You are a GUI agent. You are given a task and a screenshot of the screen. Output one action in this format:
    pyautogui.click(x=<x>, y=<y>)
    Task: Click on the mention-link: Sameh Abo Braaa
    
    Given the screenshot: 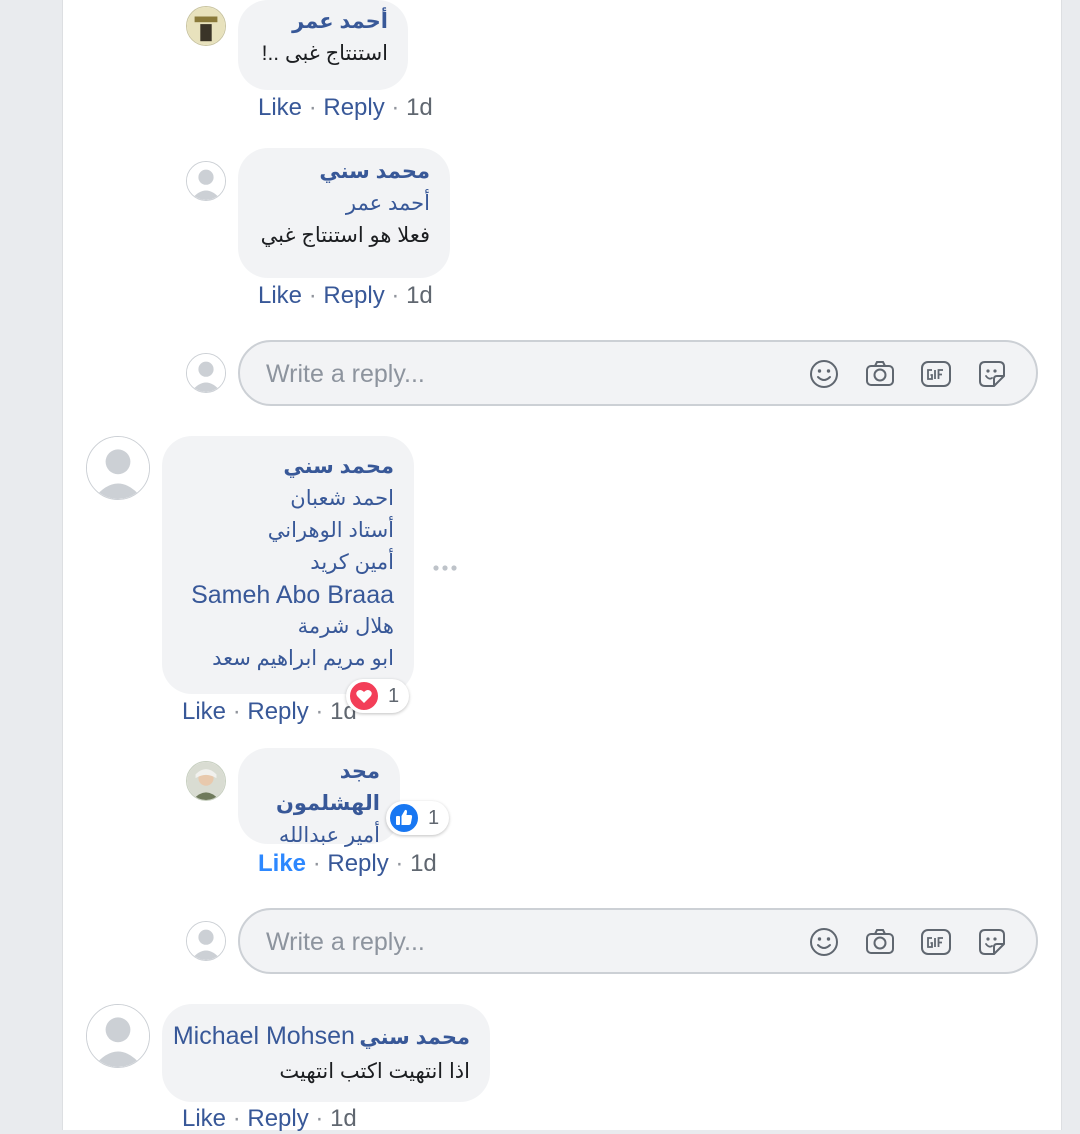 What is the action you would take?
    pyautogui.click(x=288, y=595)
    